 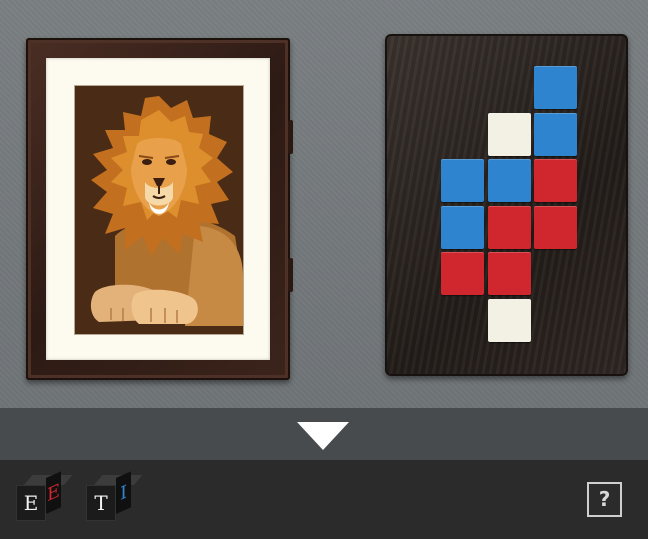 What do you see at coordinates (604, 499) in the screenshot?
I see `help-button: ?` at bounding box center [604, 499].